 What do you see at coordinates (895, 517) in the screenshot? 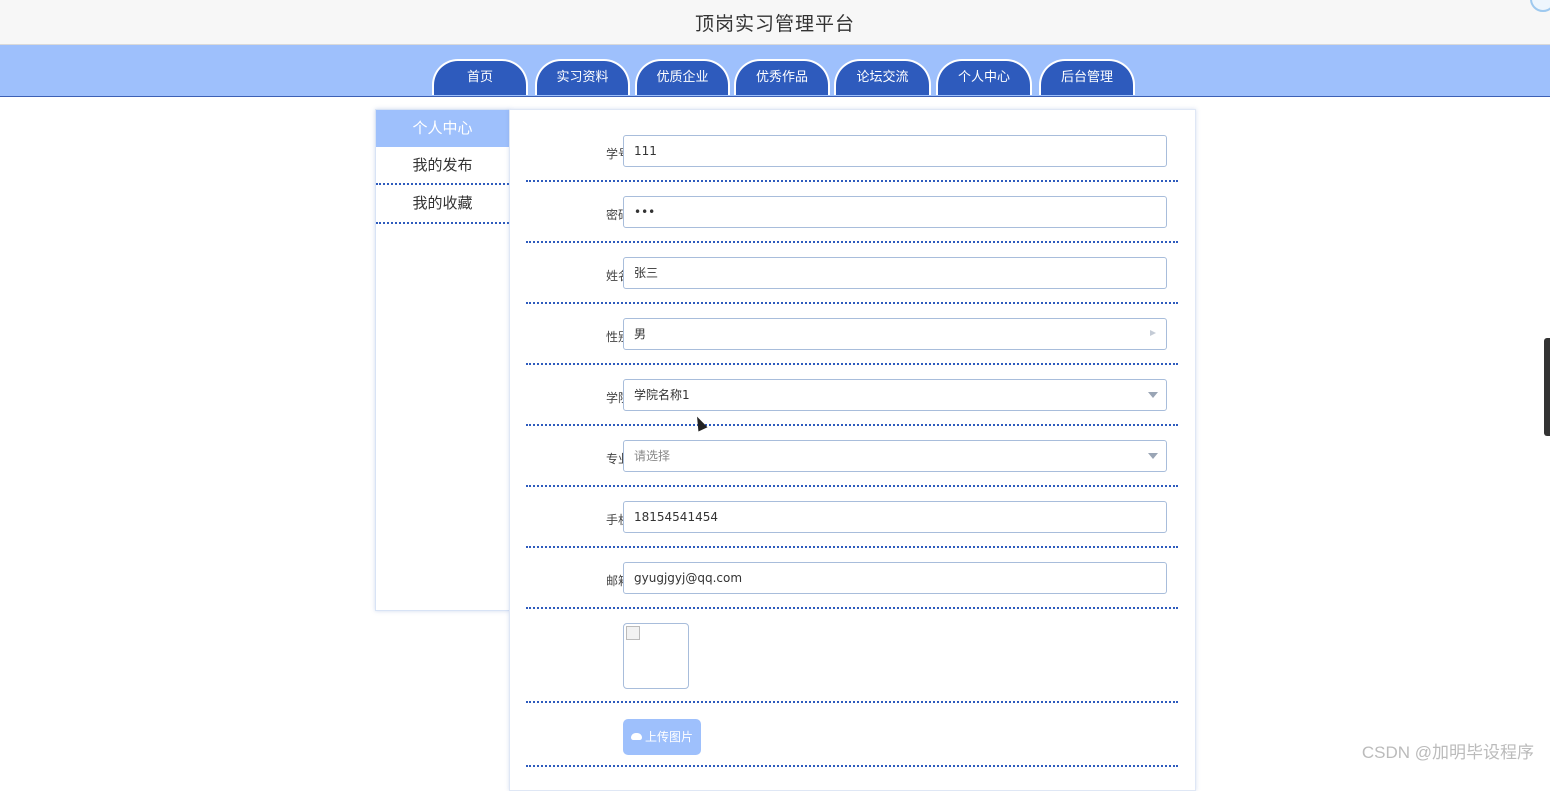
I see `phone-input: 18154541454` at bounding box center [895, 517].